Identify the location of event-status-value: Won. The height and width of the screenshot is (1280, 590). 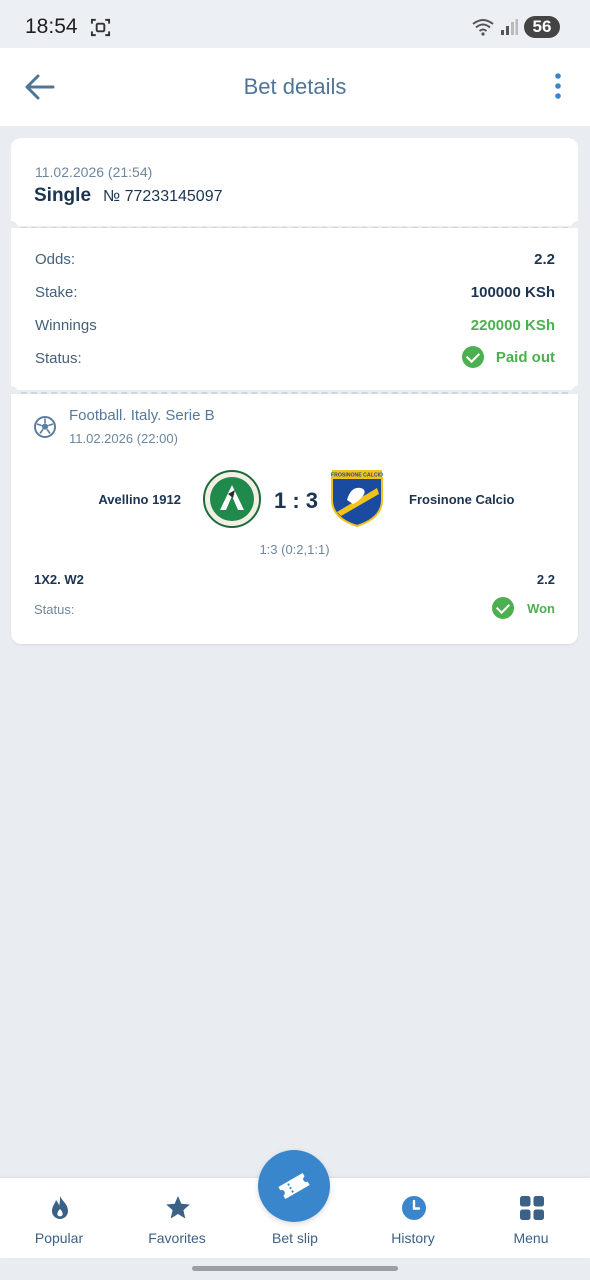
(523, 608).